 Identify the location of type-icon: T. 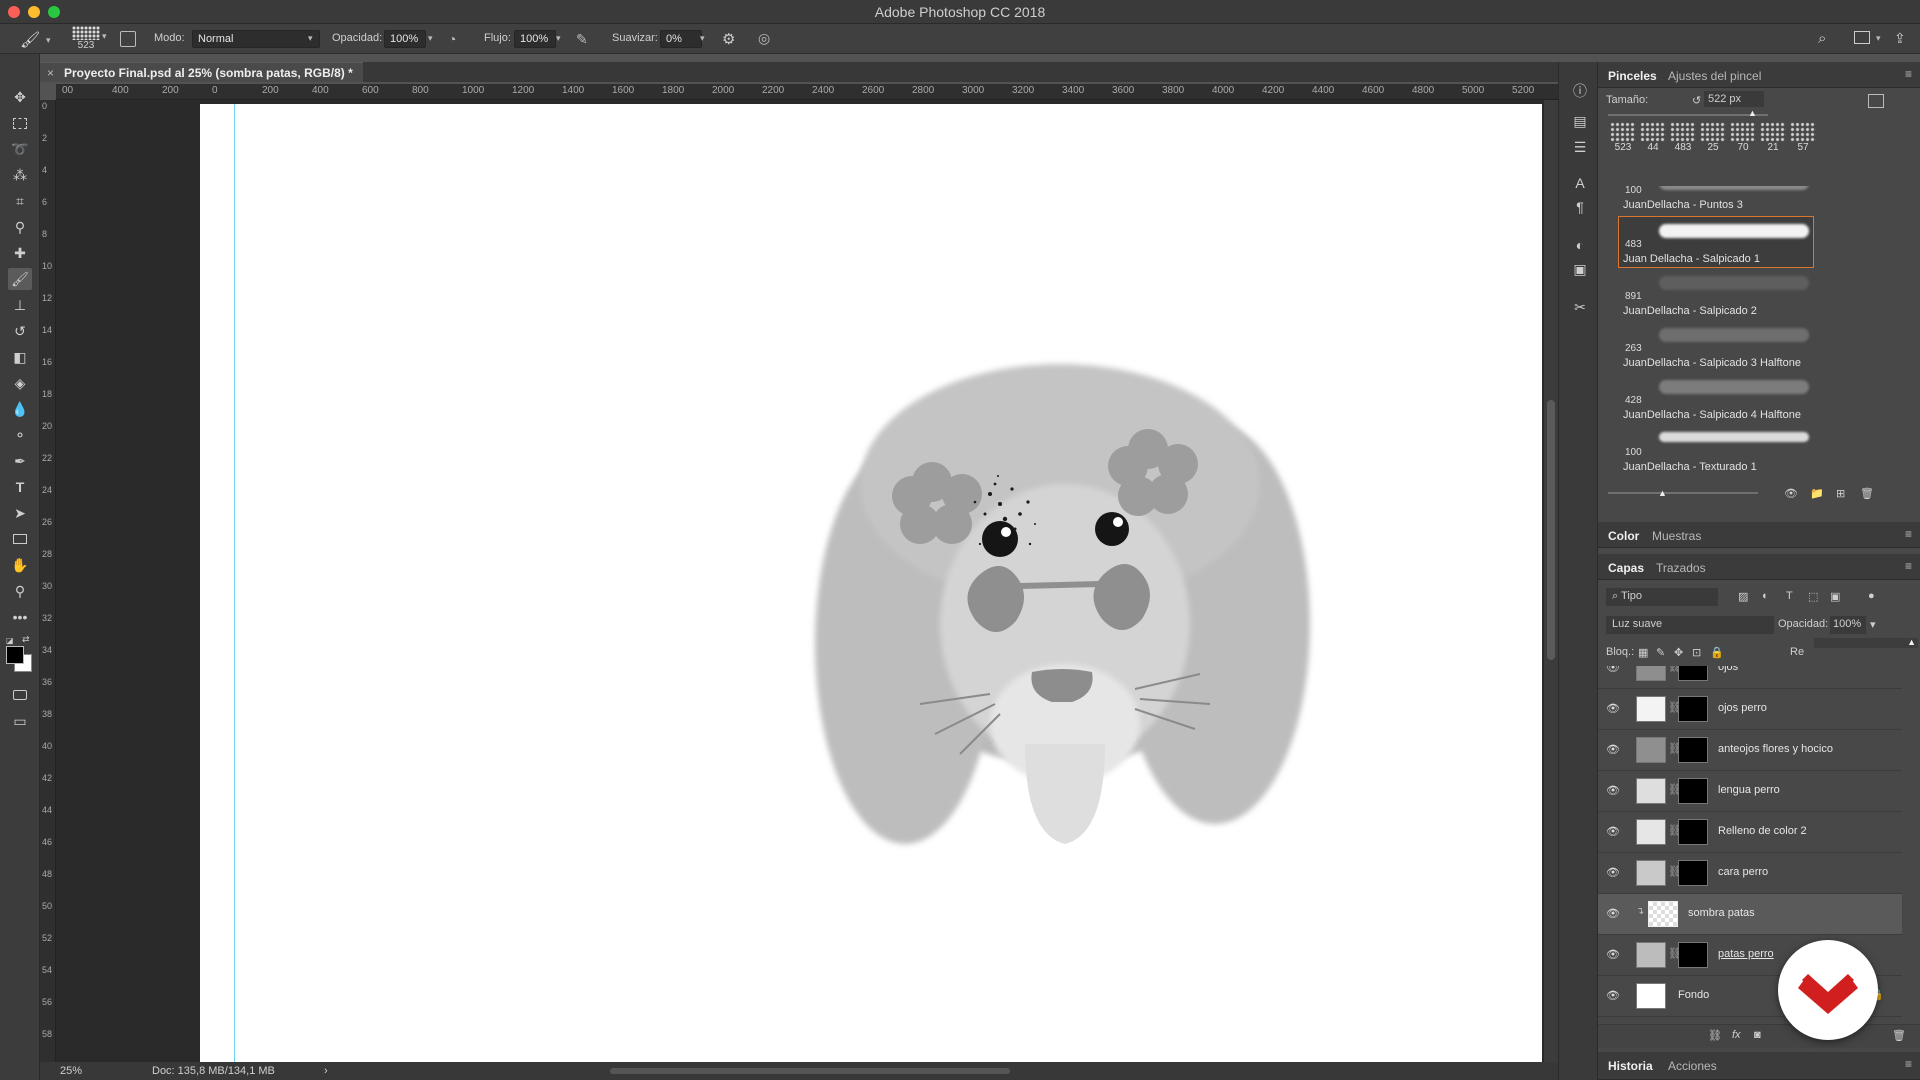
(20, 487).